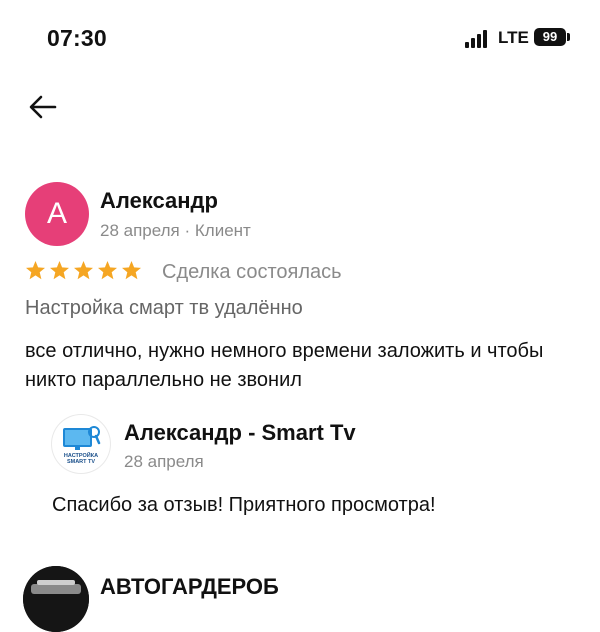 The height and width of the screenshot is (632, 600). Describe the element at coordinates (77, 38) in the screenshot. I see `status-time: 07:30` at that location.